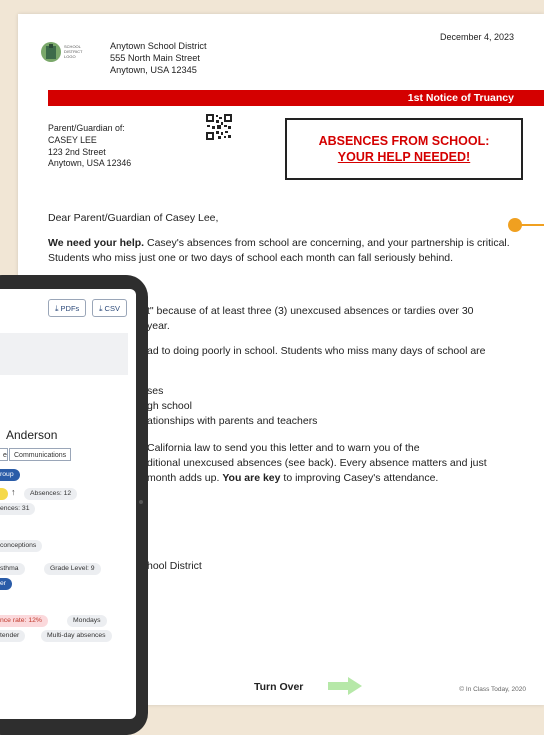 The width and height of the screenshot is (544, 735). Describe the element at coordinates (90, 163) in the screenshot. I see `student-city: Anytown, USA 12346` at that location.